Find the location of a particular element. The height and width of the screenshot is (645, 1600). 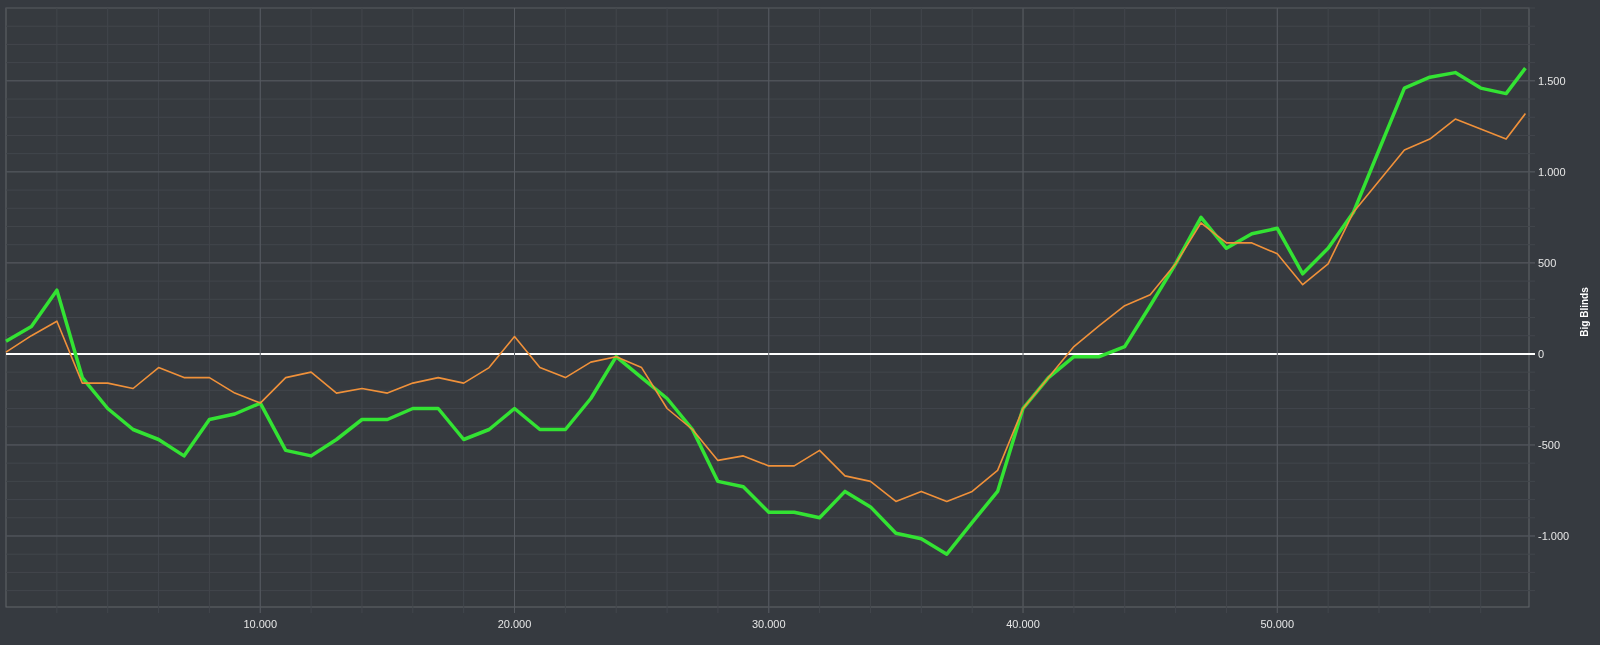

axis-tick-label: 1.000 is located at coordinates (1552, 171).